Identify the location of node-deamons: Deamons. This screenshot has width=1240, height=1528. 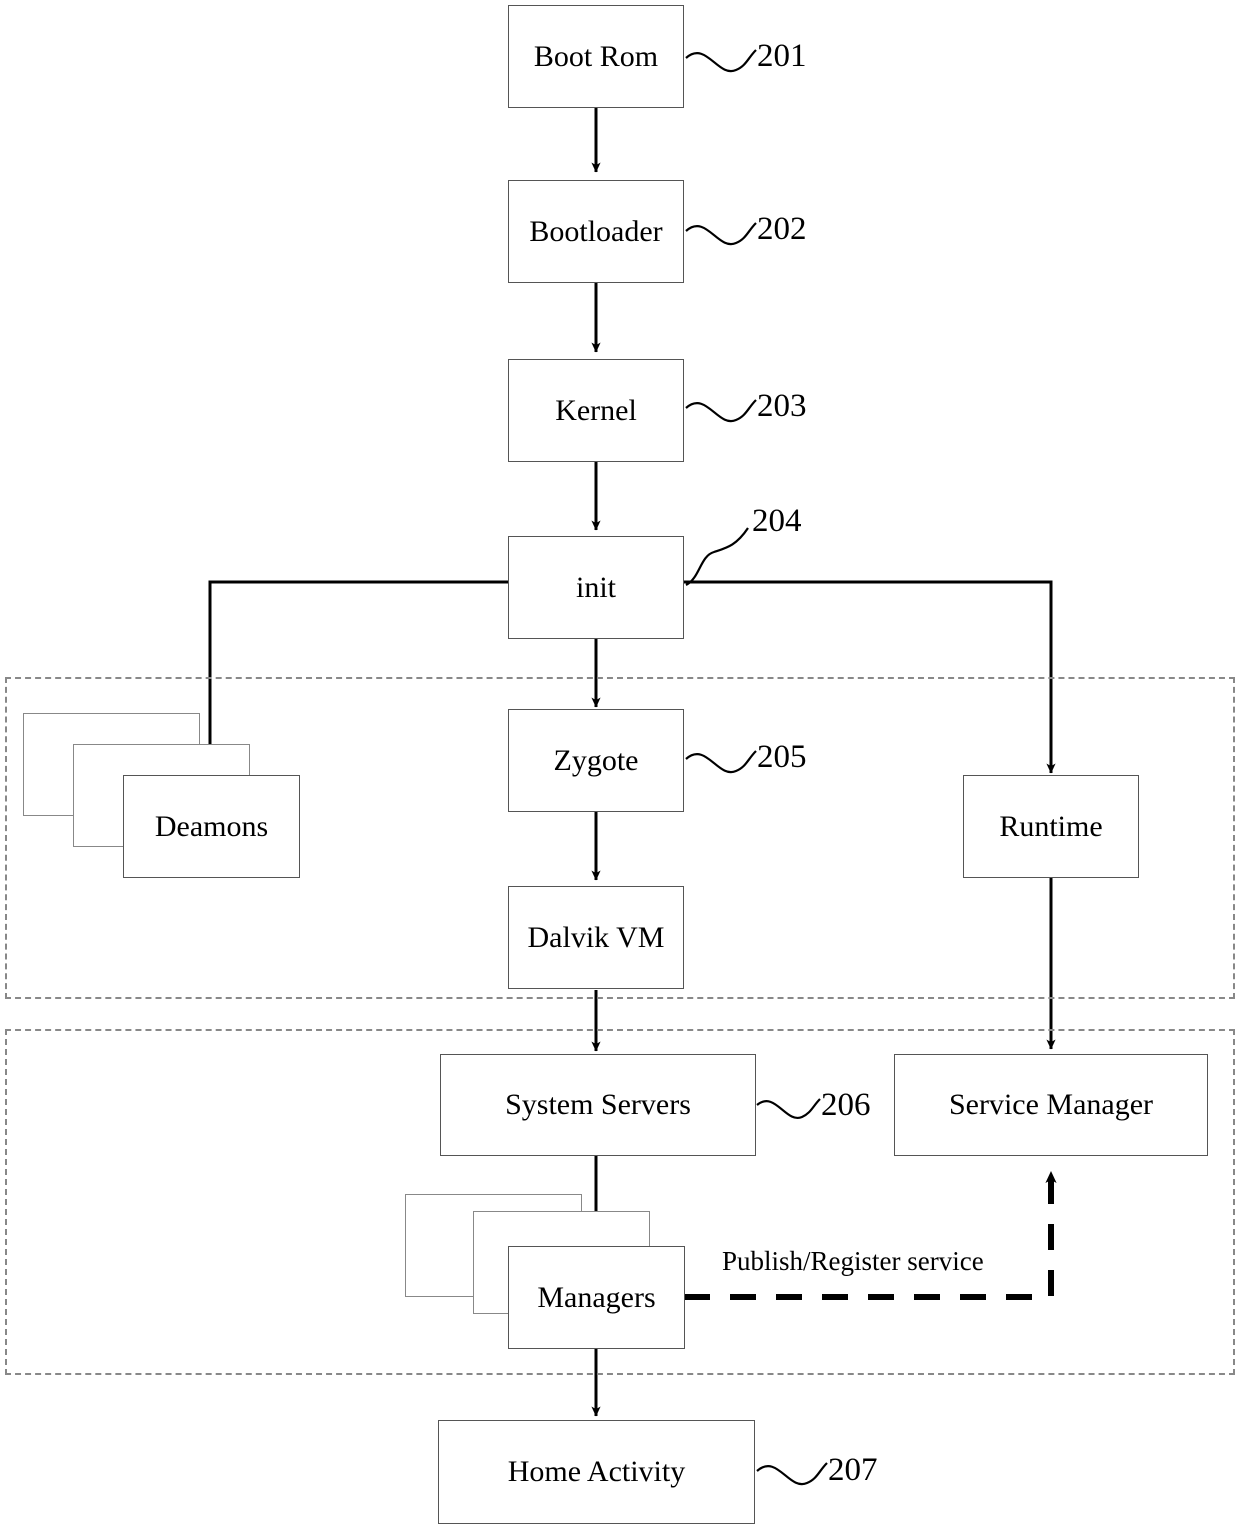
(211, 826).